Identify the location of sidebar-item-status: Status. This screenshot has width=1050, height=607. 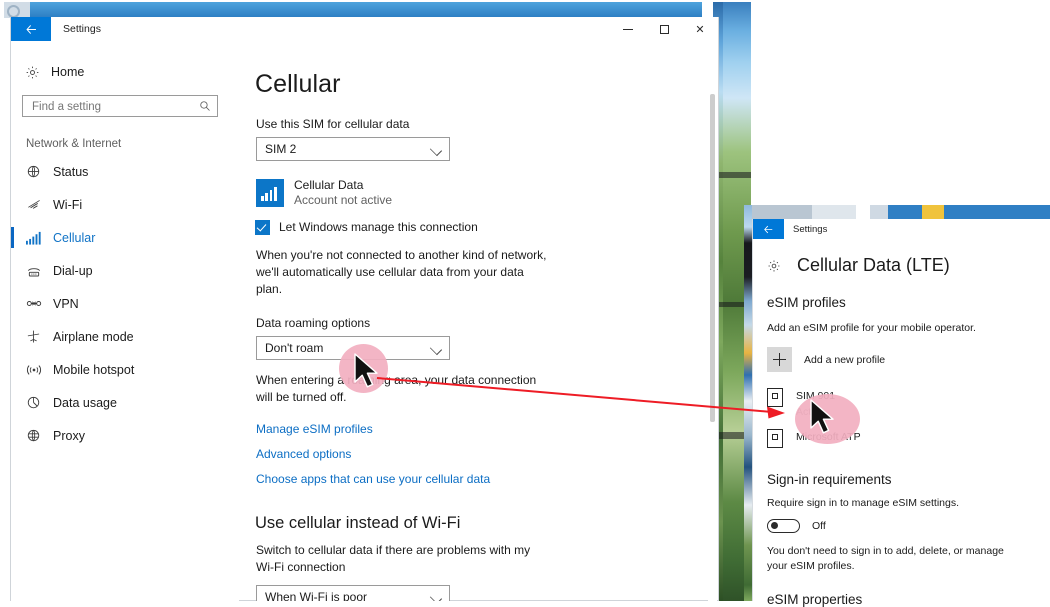
(125, 171).